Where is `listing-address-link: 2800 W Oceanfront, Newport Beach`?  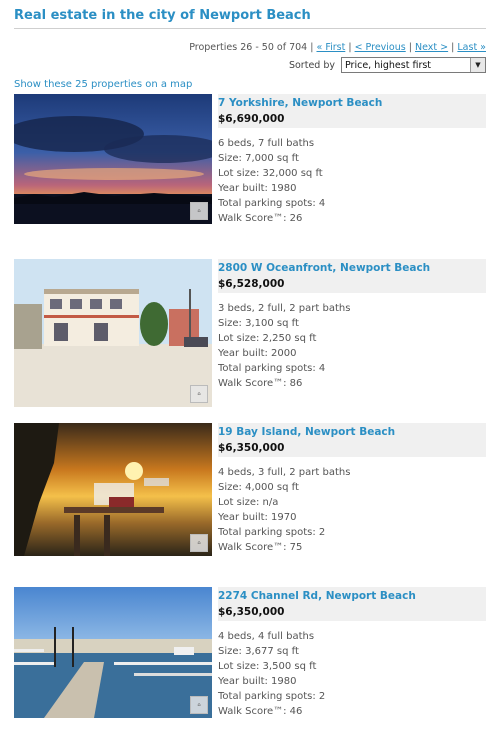
listing-address-link: 2800 W Oceanfront, Newport Beach is located at coordinates (352, 268).